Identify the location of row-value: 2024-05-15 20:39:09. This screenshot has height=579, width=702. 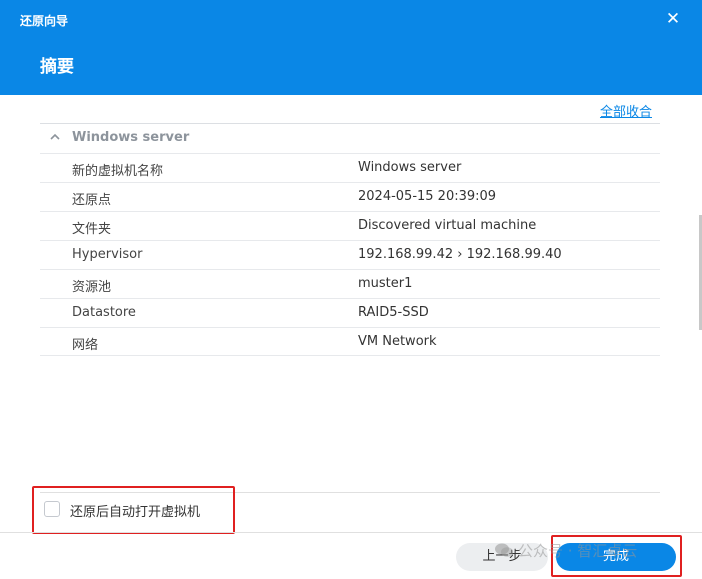
(427, 196).